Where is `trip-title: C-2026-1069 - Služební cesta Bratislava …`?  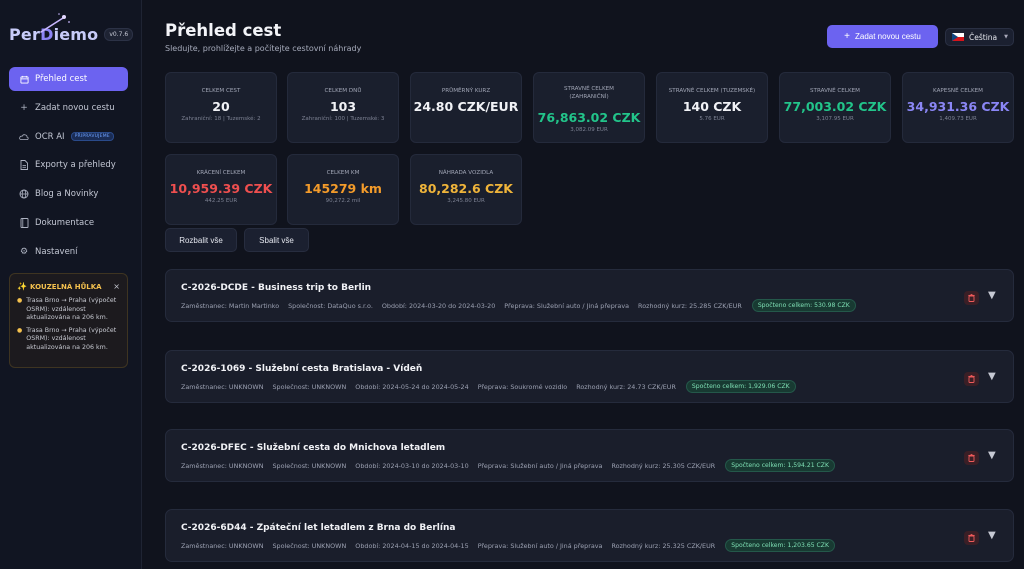
trip-title: C-2026-1069 - Služební cesta Bratislava … is located at coordinates (302, 369).